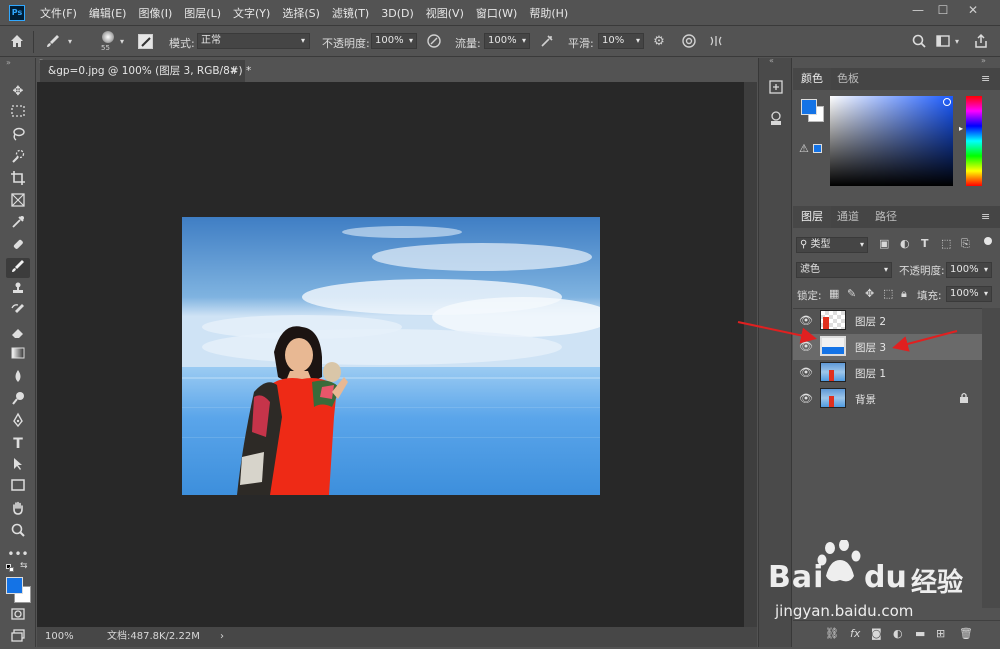  What do you see at coordinates (59, 637) in the screenshot?
I see `zoom-level: 100%` at bounding box center [59, 637].